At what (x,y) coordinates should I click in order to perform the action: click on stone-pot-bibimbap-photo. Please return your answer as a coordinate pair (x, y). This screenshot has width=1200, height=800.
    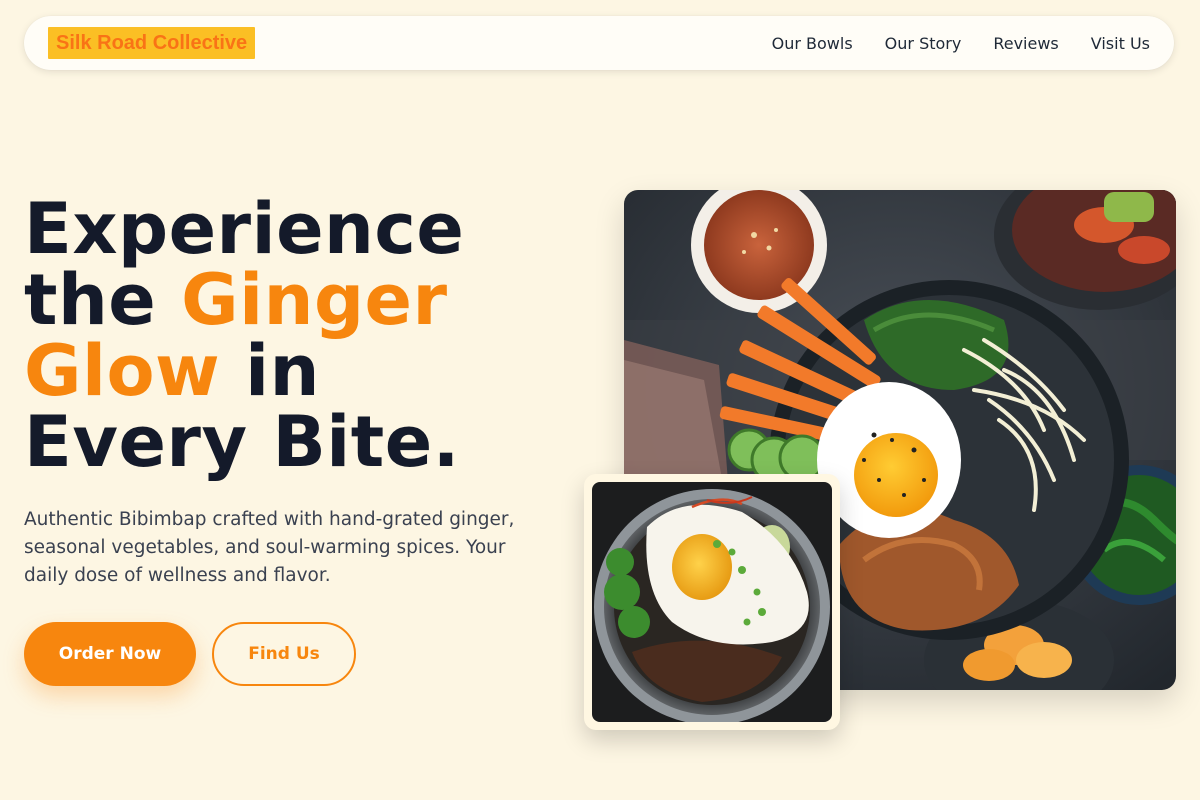
    Looking at the image, I should click on (712, 602).